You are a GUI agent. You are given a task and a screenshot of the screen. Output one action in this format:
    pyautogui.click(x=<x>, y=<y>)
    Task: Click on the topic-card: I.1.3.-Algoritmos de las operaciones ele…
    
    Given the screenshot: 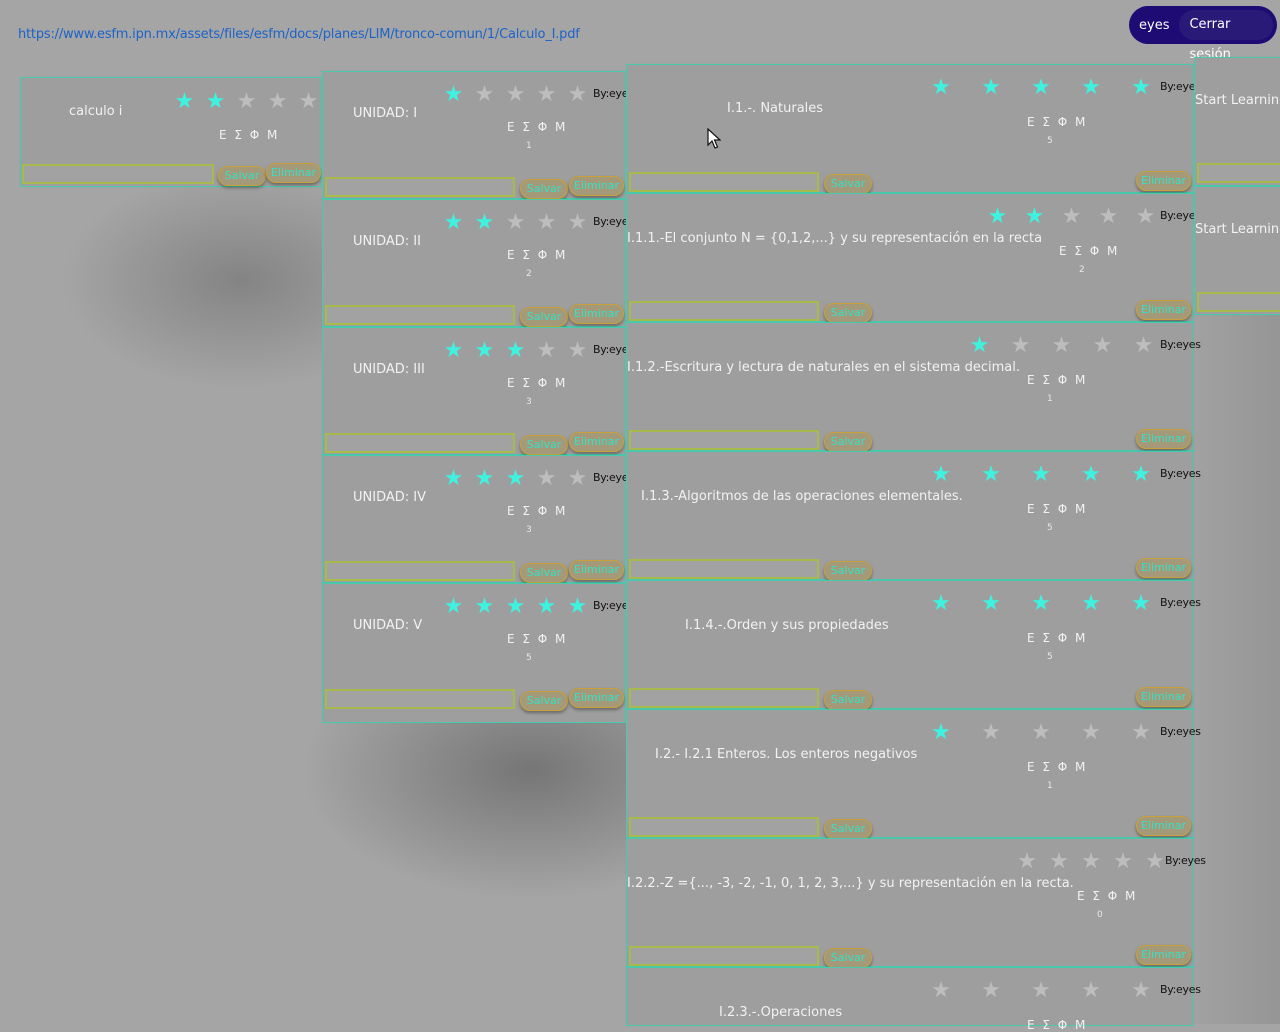 What is the action you would take?
    pyautogui.click(x=913, y=516)
    